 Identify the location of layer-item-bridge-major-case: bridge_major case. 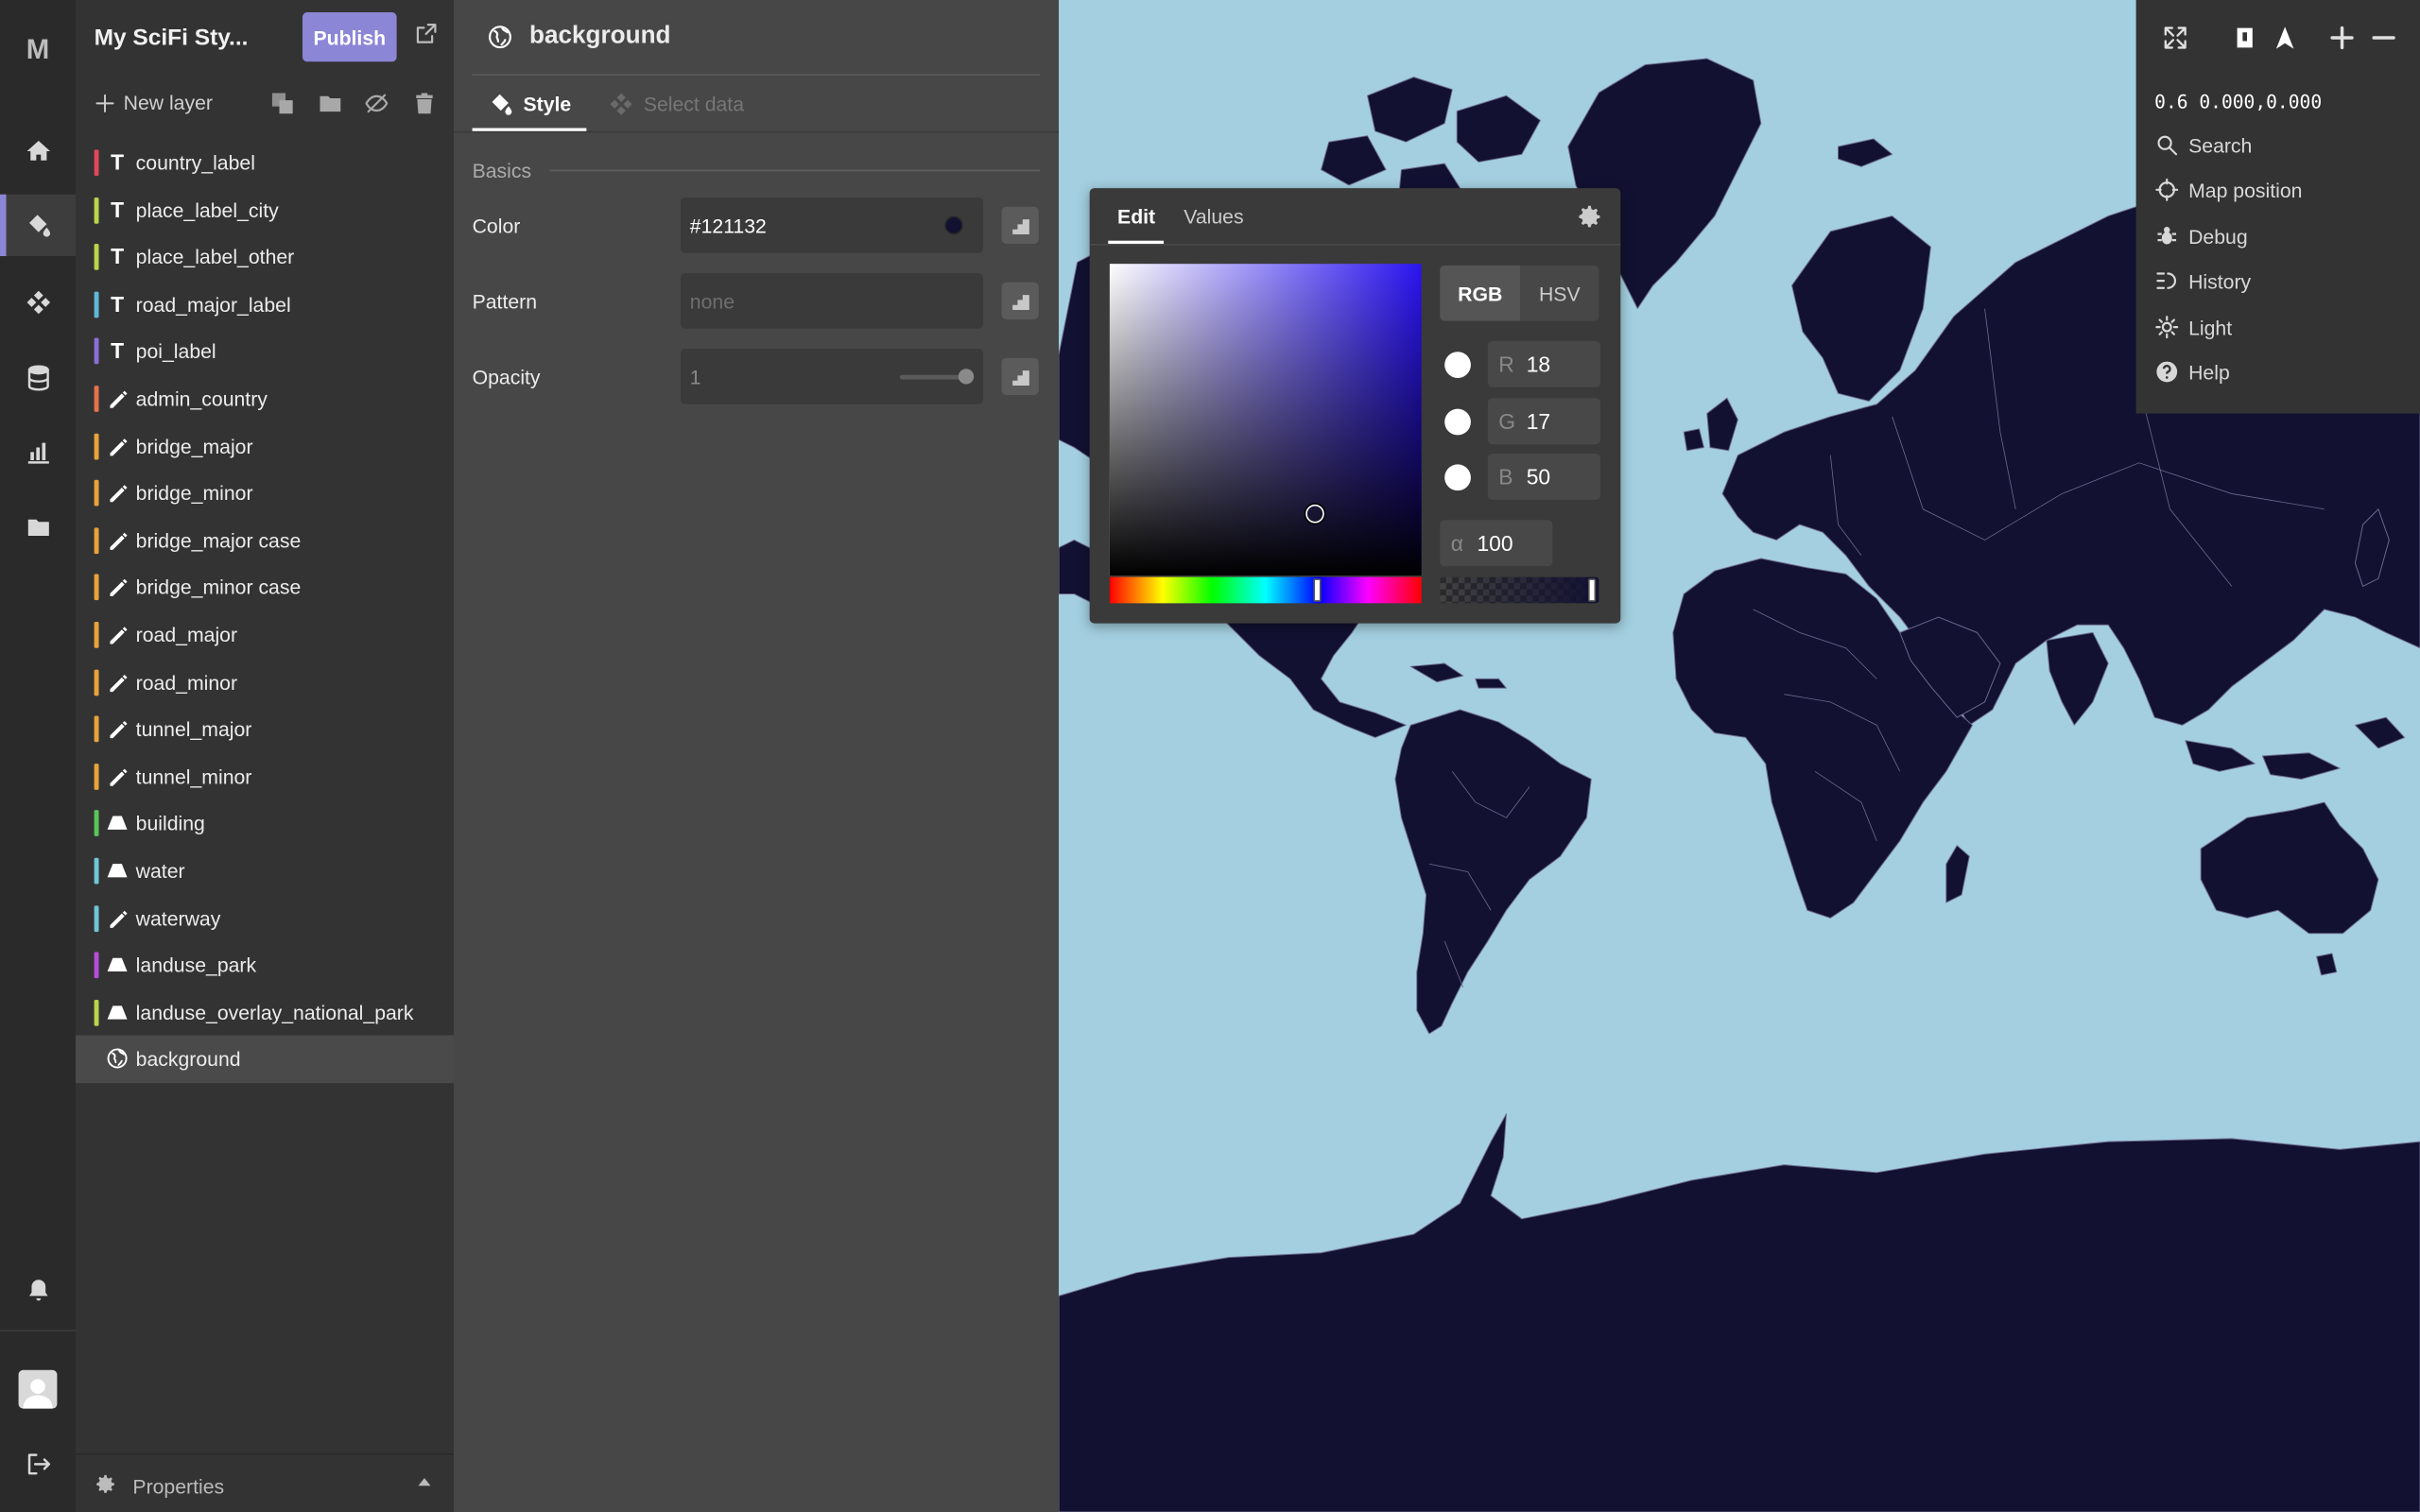
(265, 540).